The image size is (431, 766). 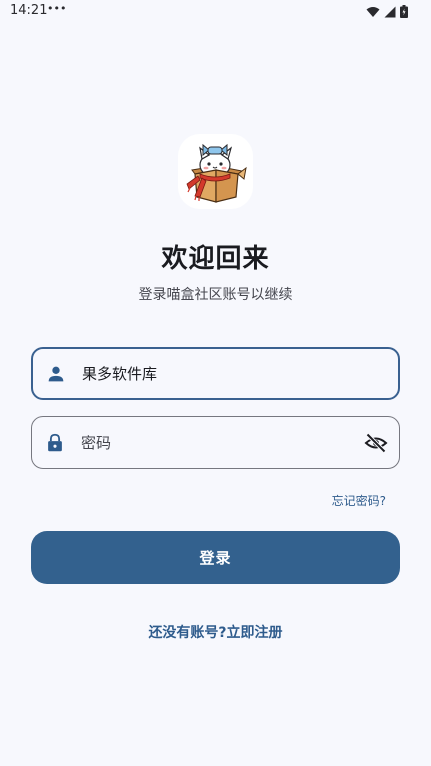 I want to click on status-bar: 14:21 •••, so click(x=215, y=12).